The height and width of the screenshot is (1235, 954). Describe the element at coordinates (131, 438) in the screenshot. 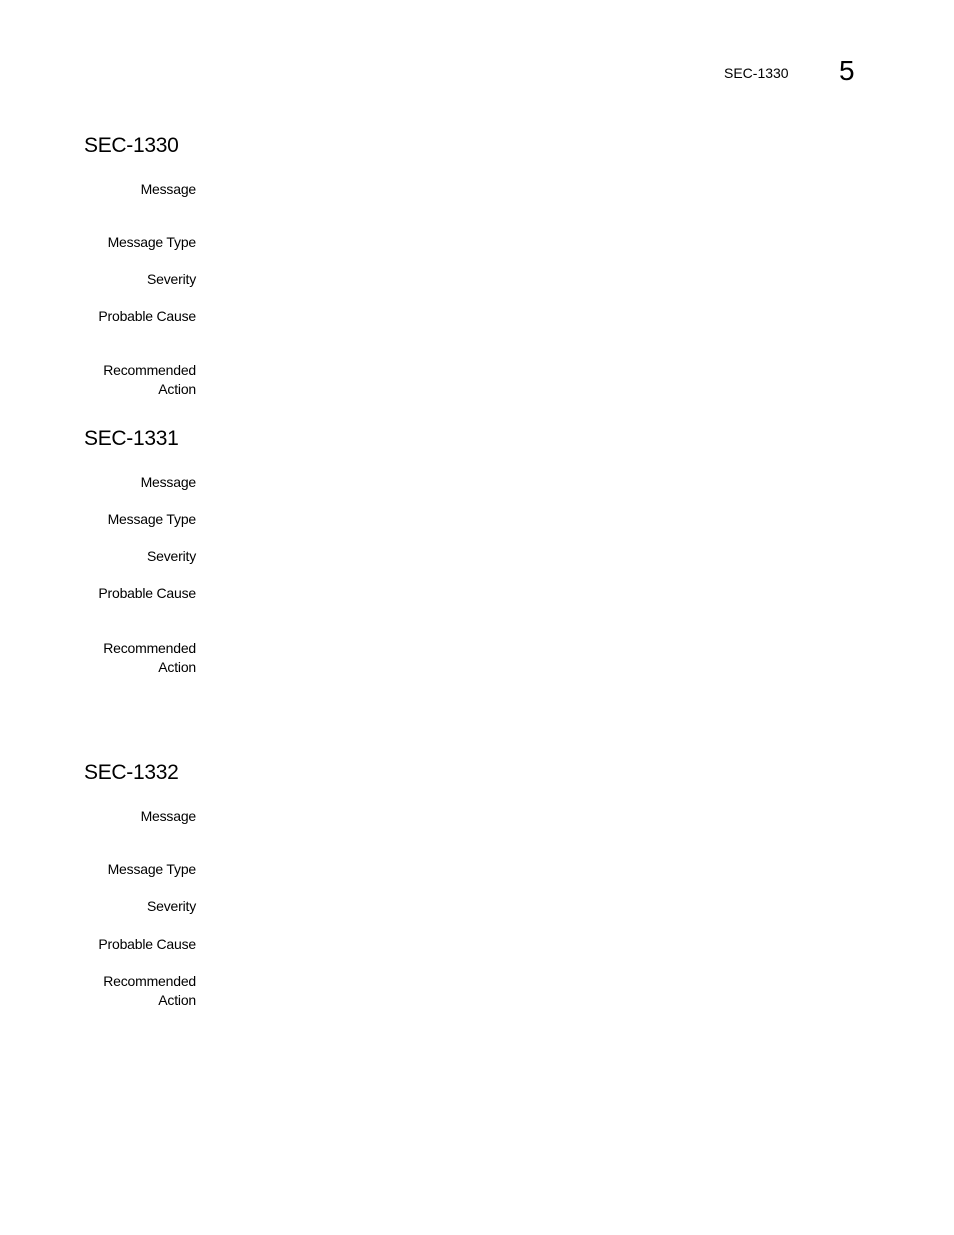

I see `section-title: SEC-1331` at that location.